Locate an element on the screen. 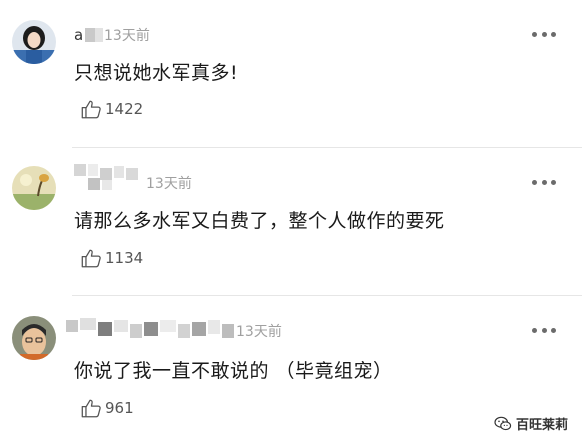 The height and width of the screenshot is (447, 582). like-count: 961 is located at coordinates (119, 408).